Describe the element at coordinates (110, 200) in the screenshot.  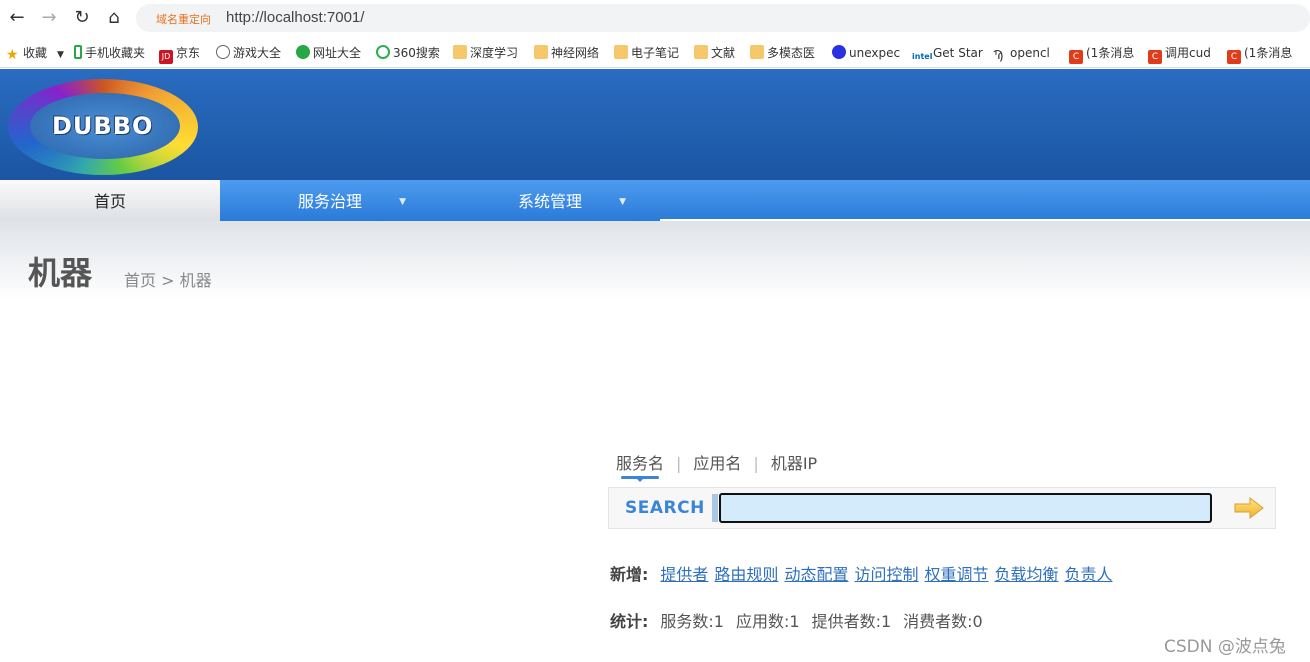
I see `menu-home: 首页` at that location.